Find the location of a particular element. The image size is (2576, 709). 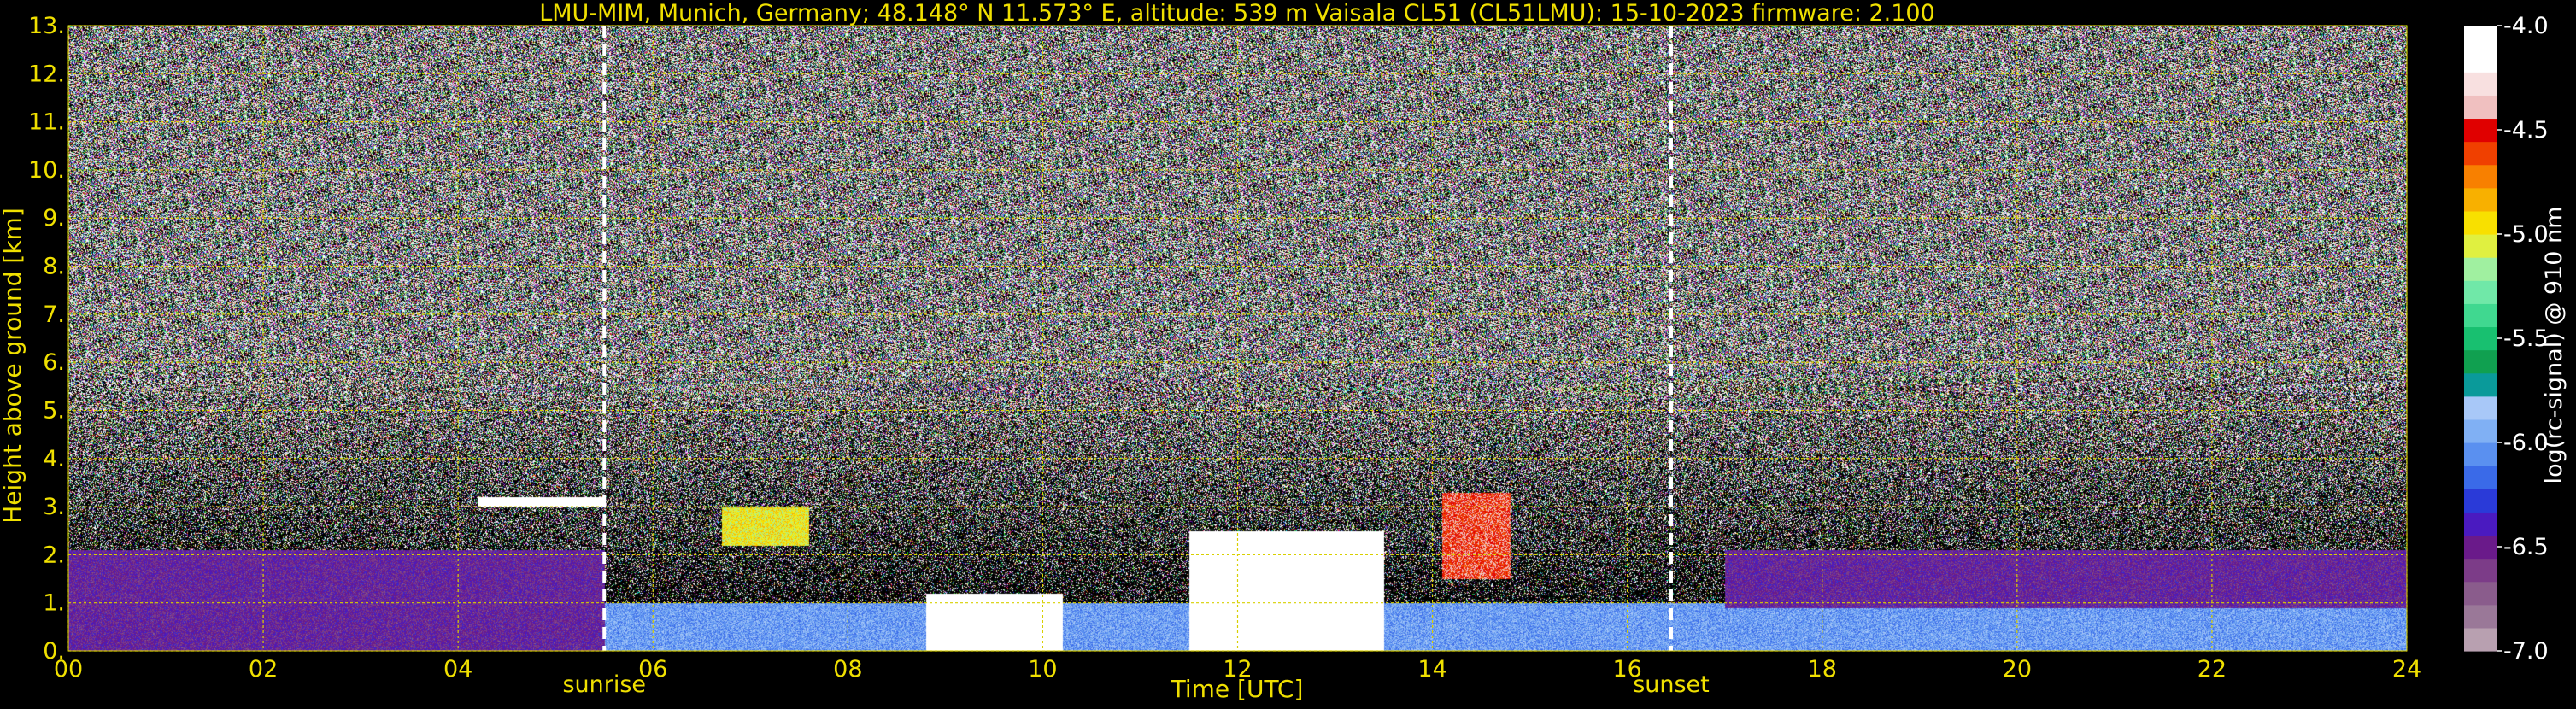

y-tick-label: 5. is located at coordinates (54, 410).